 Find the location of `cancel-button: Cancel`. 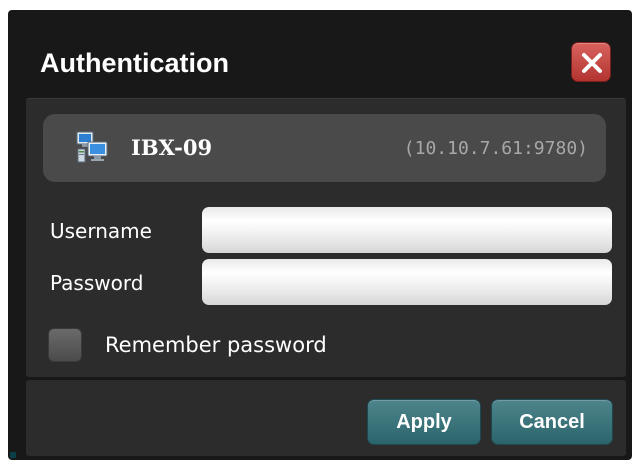

cancel-button: Cancel is located at coordinates (552, 422).